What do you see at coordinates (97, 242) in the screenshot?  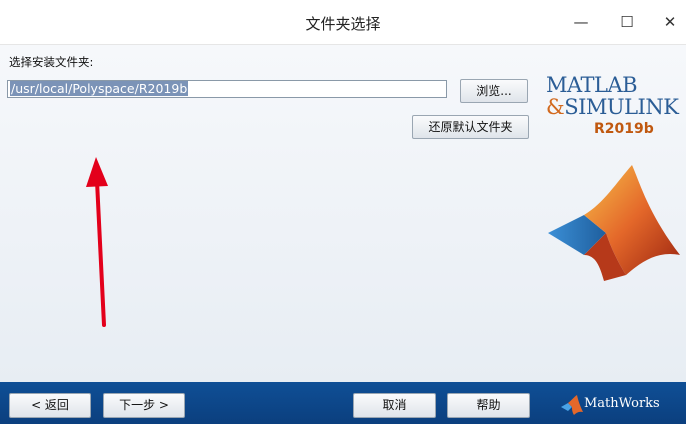 I see `red-annotation-arrow` at bounding box center [97, 242].